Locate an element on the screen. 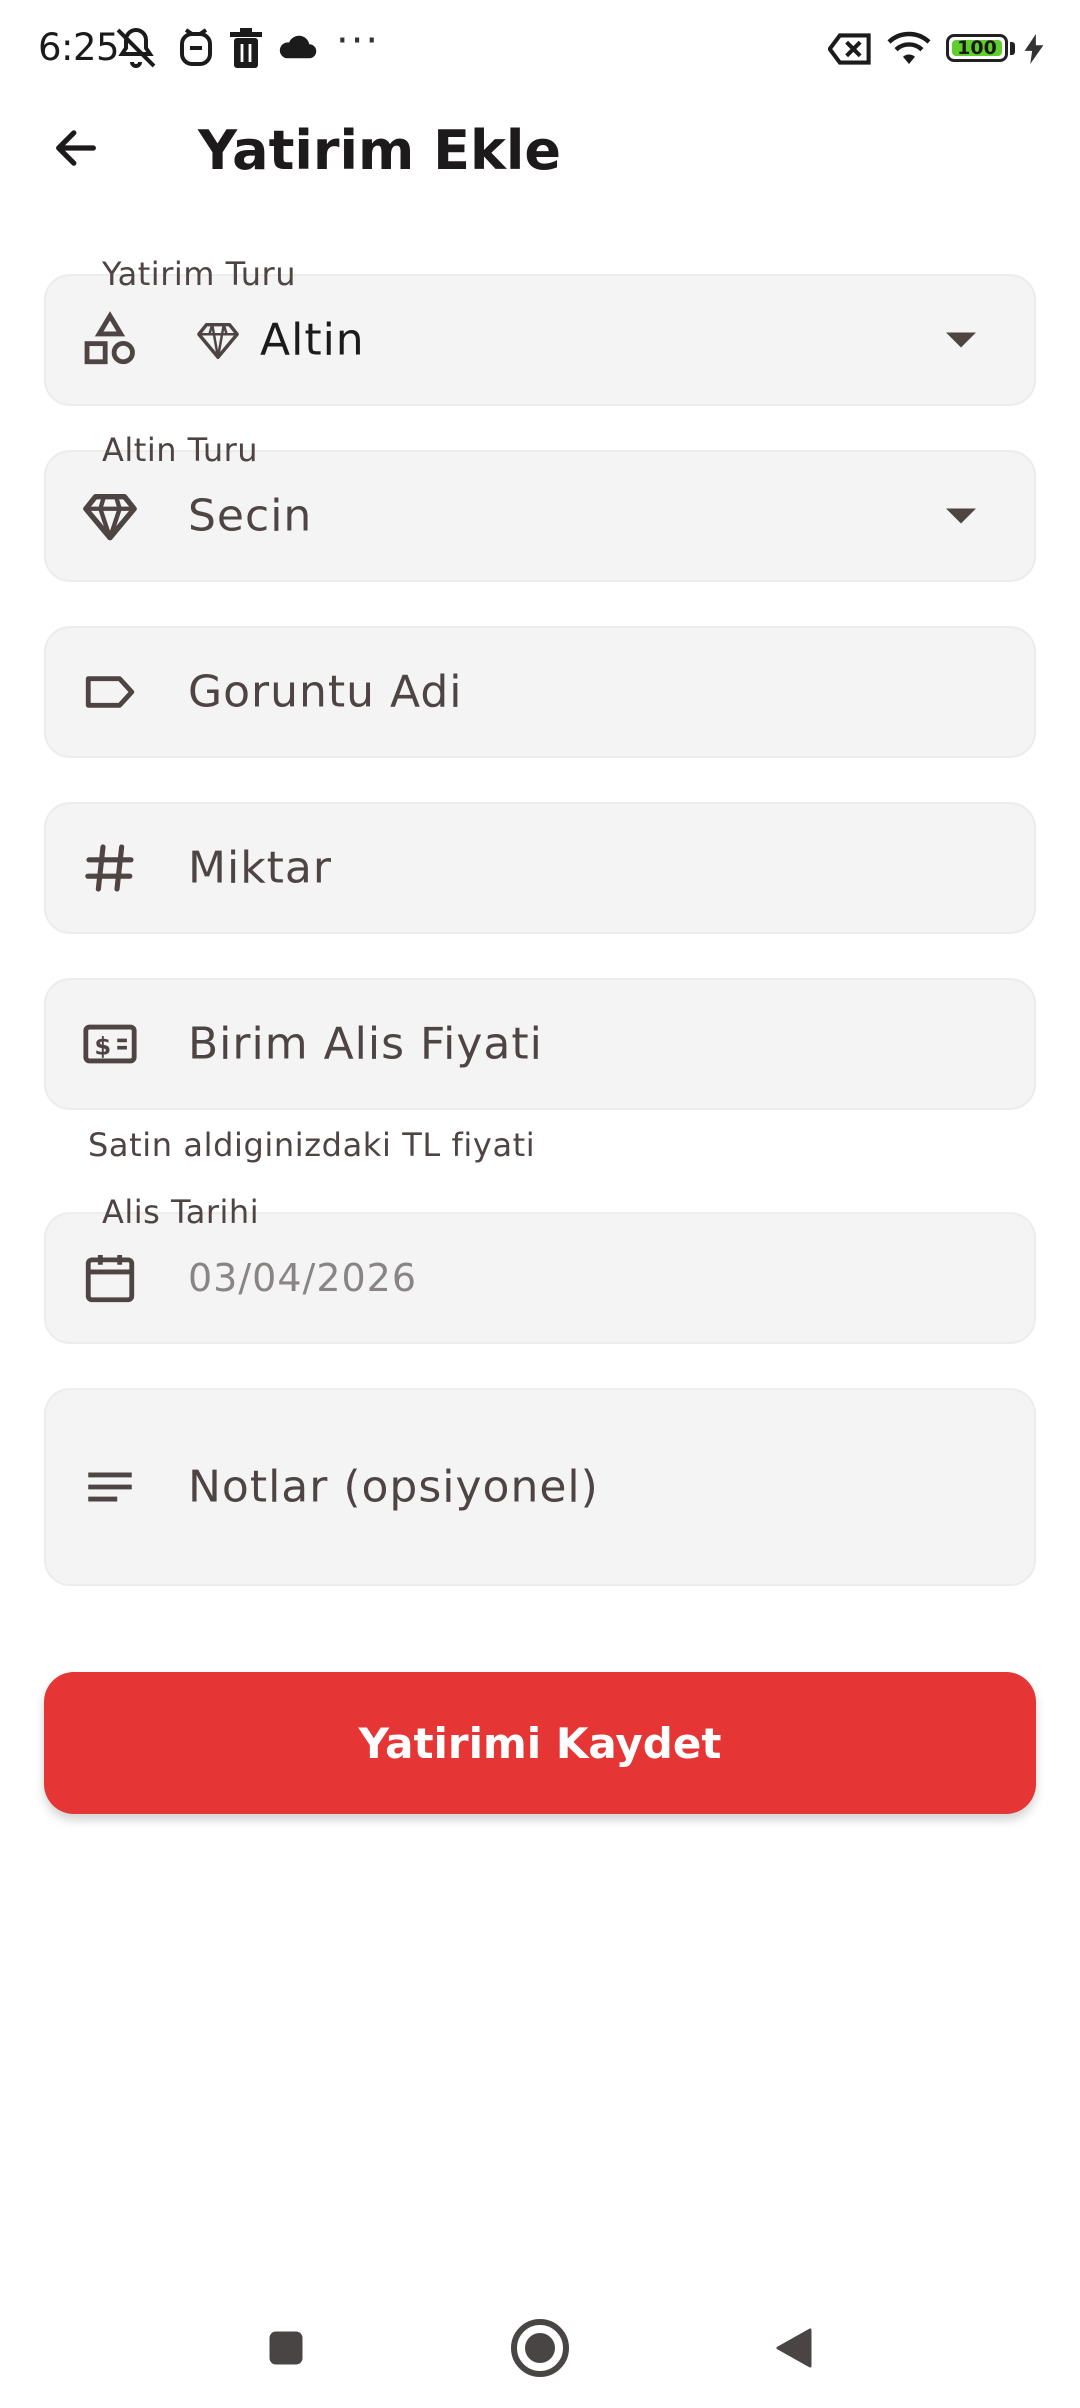  home-button is located at coordinates (540, 2350).